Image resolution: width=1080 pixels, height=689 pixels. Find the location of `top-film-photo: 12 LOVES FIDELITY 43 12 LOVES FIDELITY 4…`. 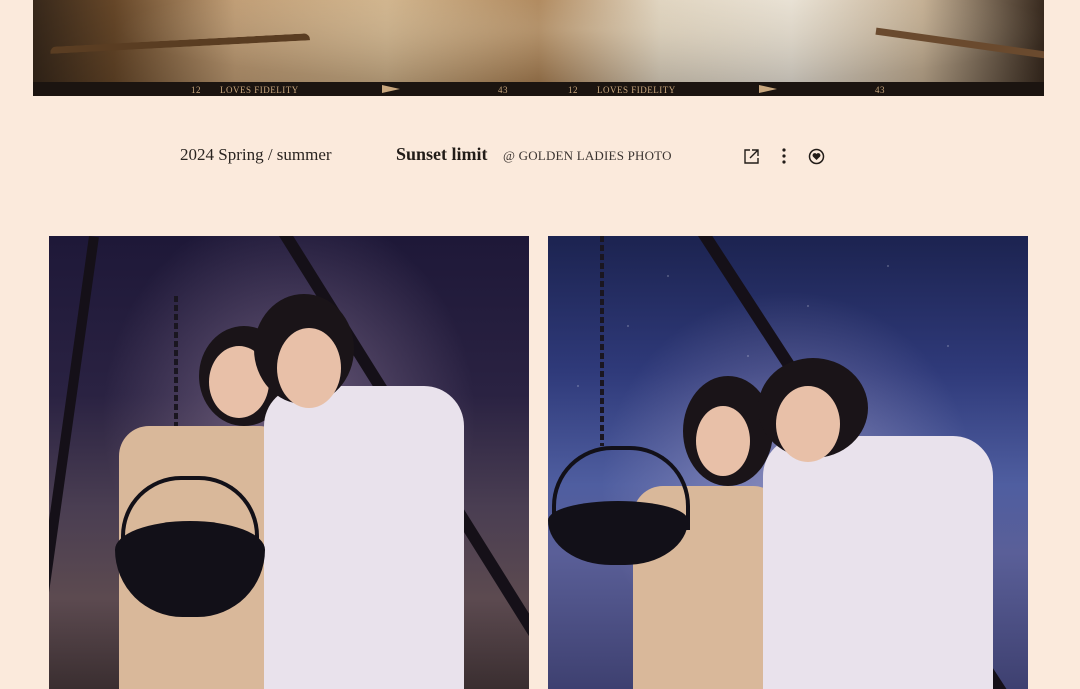

top-film-photo: 12 LOVES FIDELITY 43 12 LOVES FIDELITY 4… is located at coordinates (538, 48).